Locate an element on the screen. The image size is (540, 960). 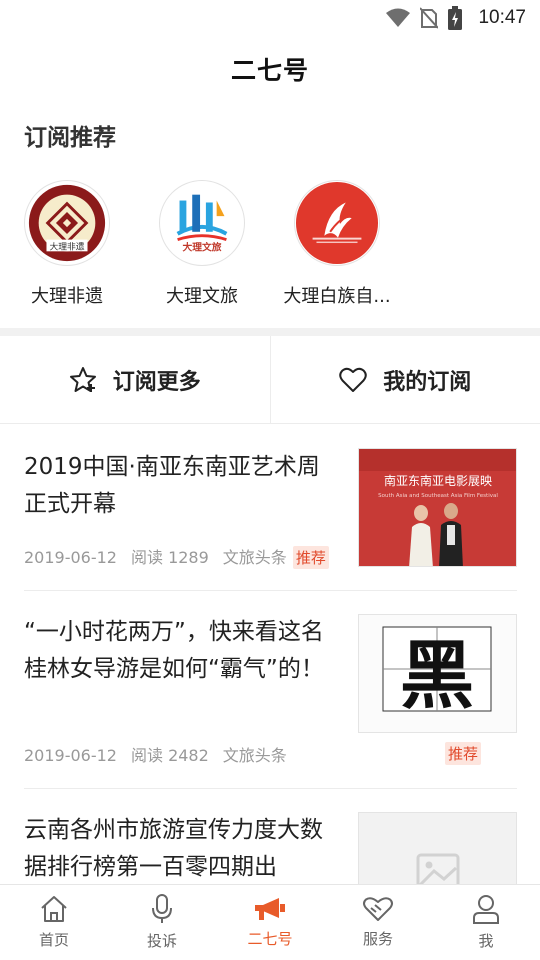
section-divider is located at coordinates (270, 332).